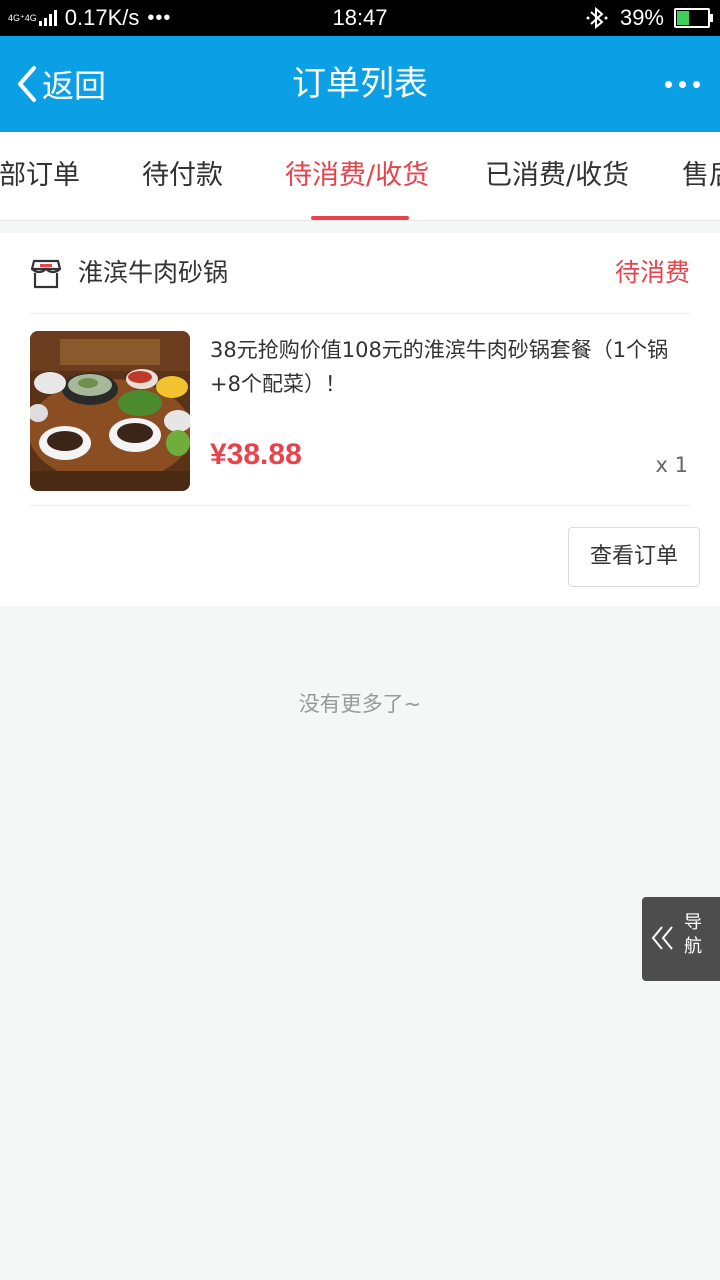  I want to click on status-right: 39%, so click(648, 18).